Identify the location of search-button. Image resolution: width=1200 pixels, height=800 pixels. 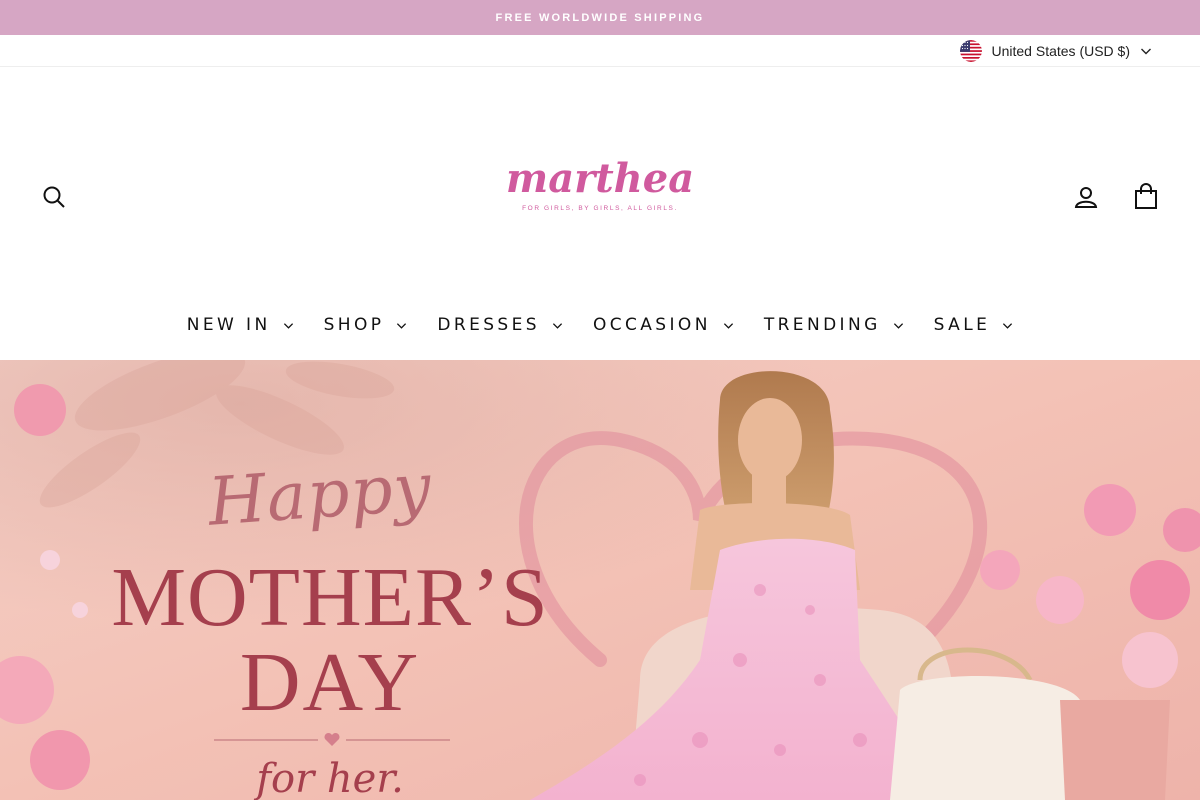
(54, 197).